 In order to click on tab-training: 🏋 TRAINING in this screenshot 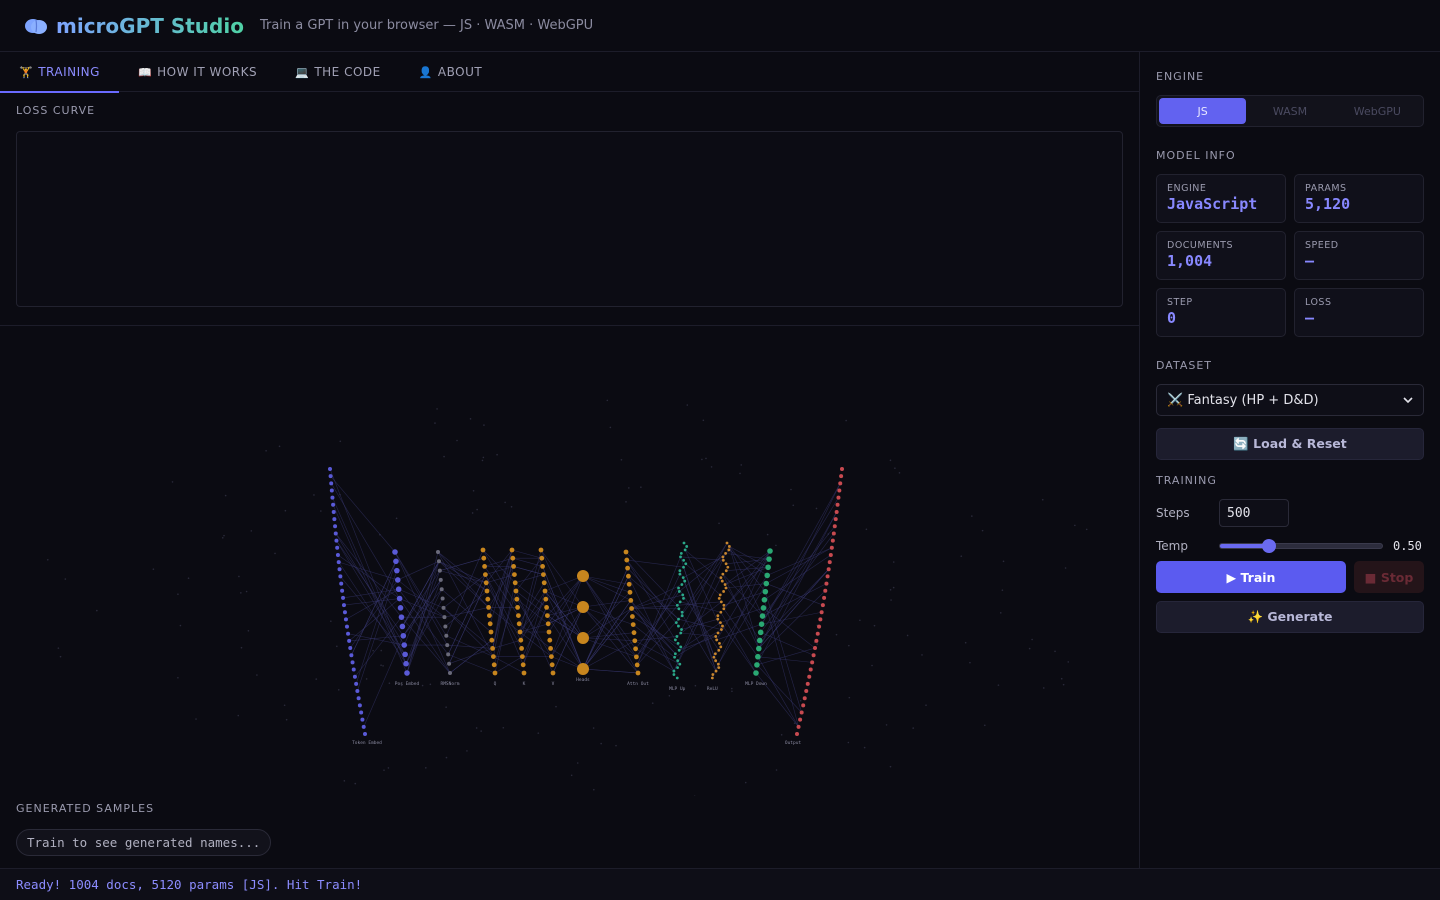, I will do `click(59, 72)`.